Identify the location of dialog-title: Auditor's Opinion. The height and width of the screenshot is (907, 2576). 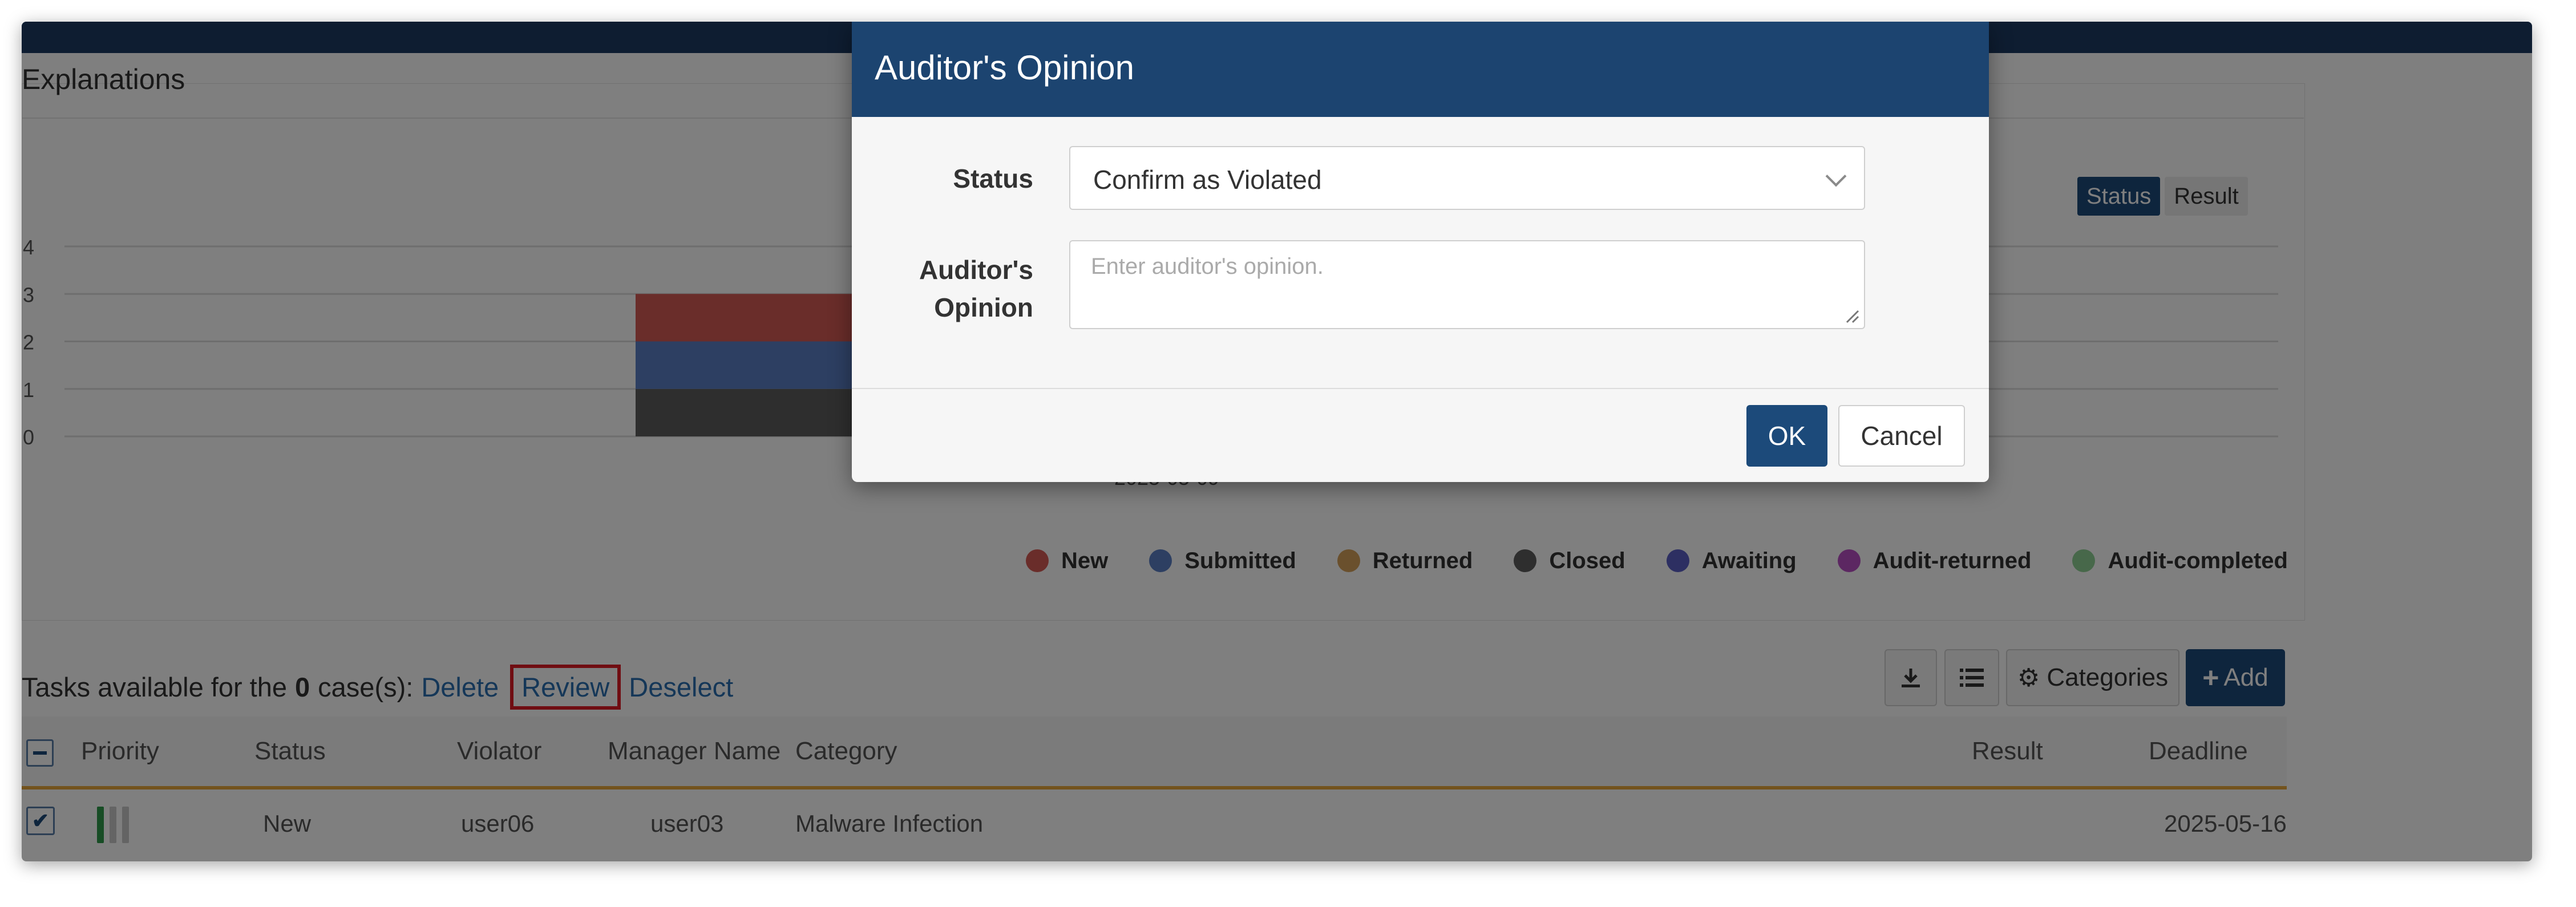
(1005, 67).